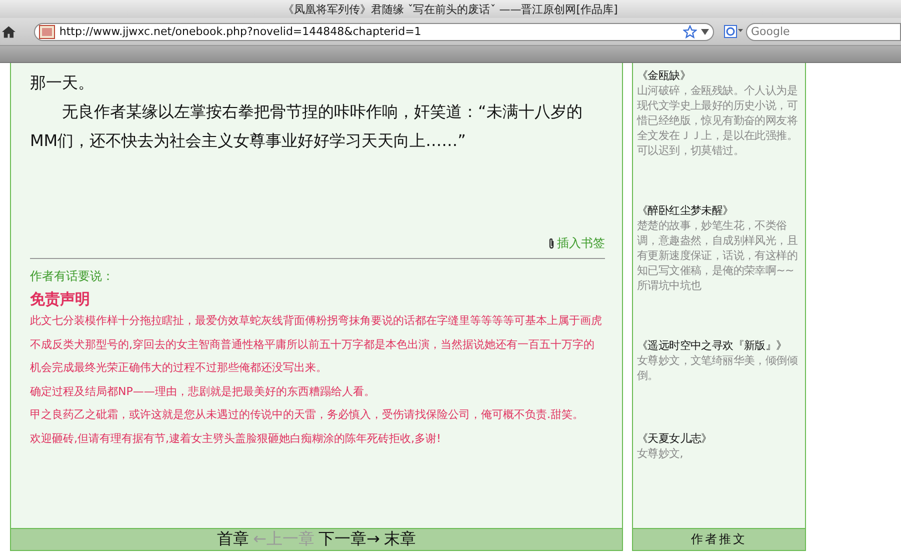 This screenshot has width=901, height=556. I want to click on book-title-link: 《遥远时空中之寻欢『新版』》, so click(719, 345).